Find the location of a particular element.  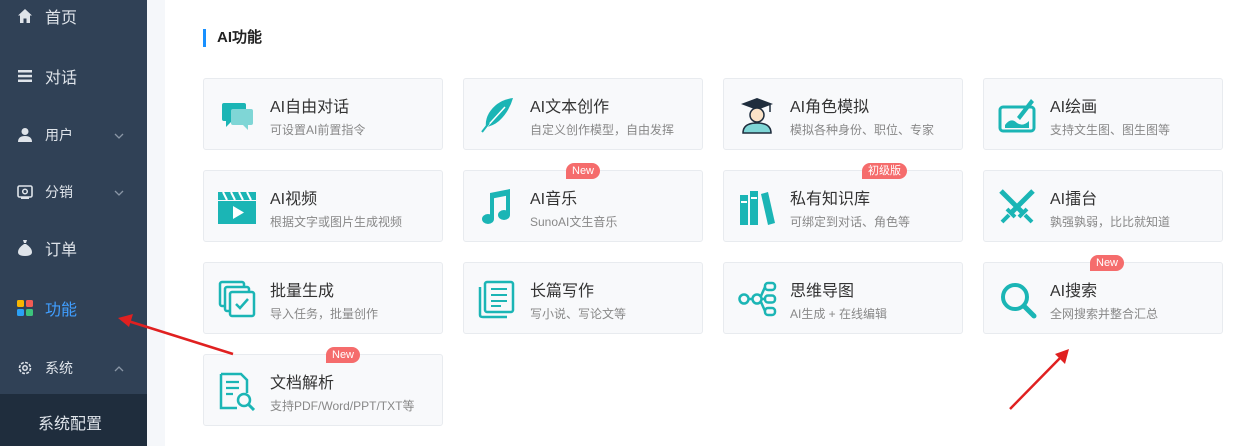

card-title: AI搜索 is located at coordinates (1074, 291).